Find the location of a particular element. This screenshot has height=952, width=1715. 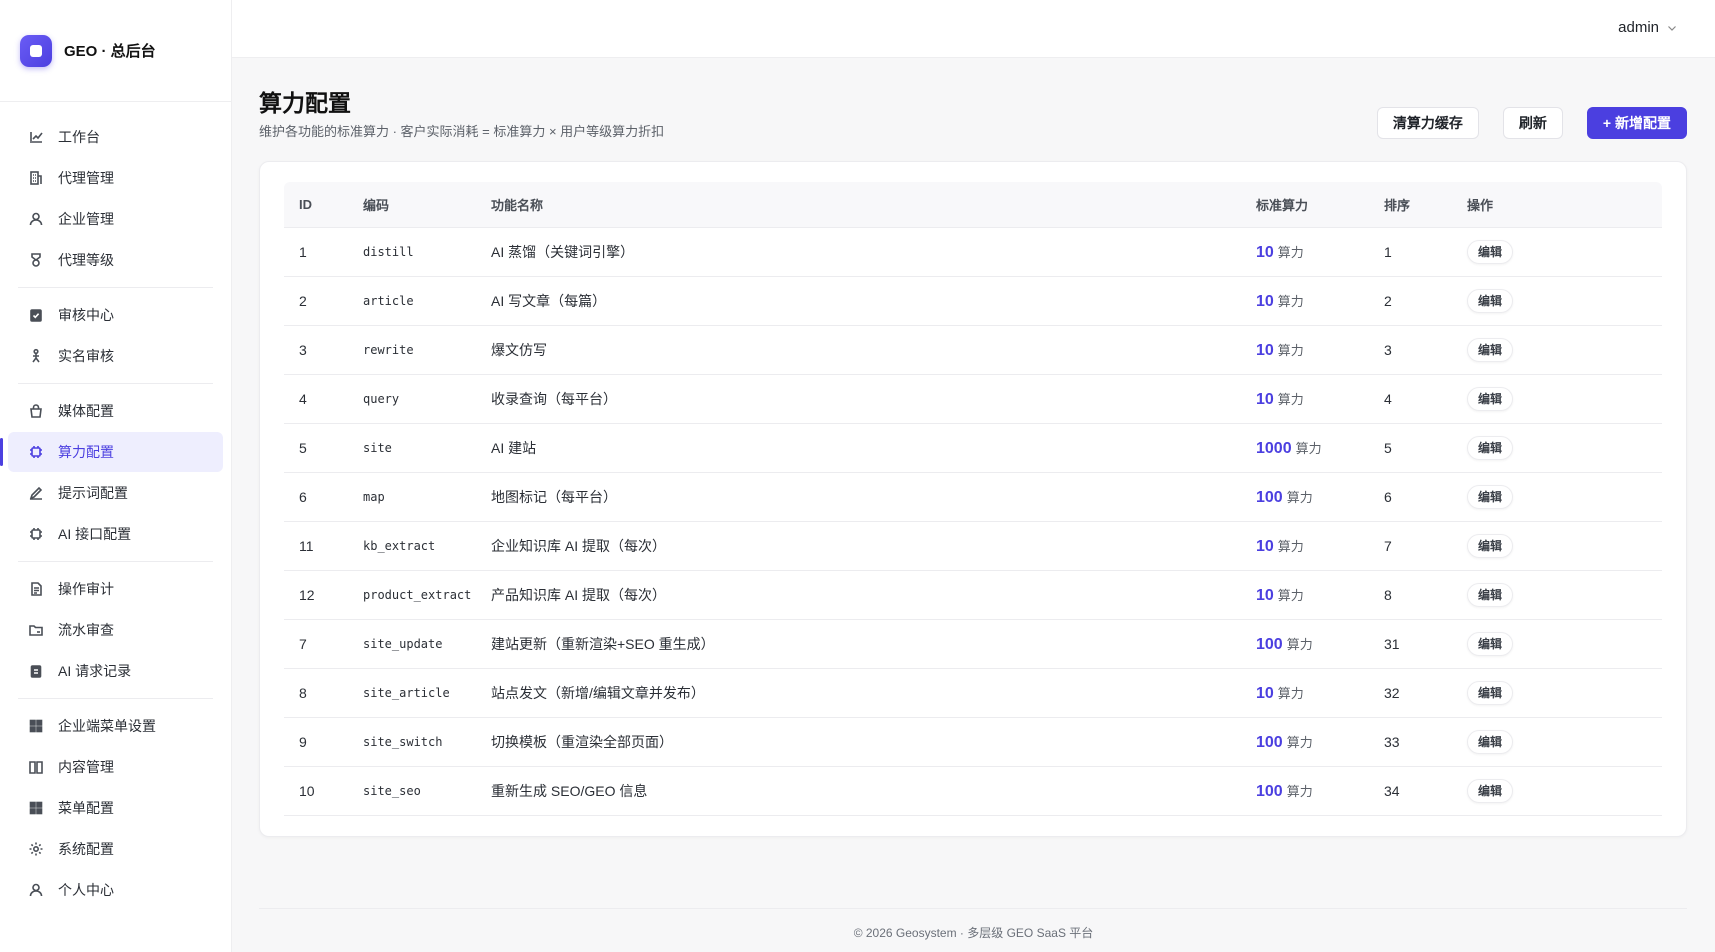

pen-icon is located at coordinates (36, 493).